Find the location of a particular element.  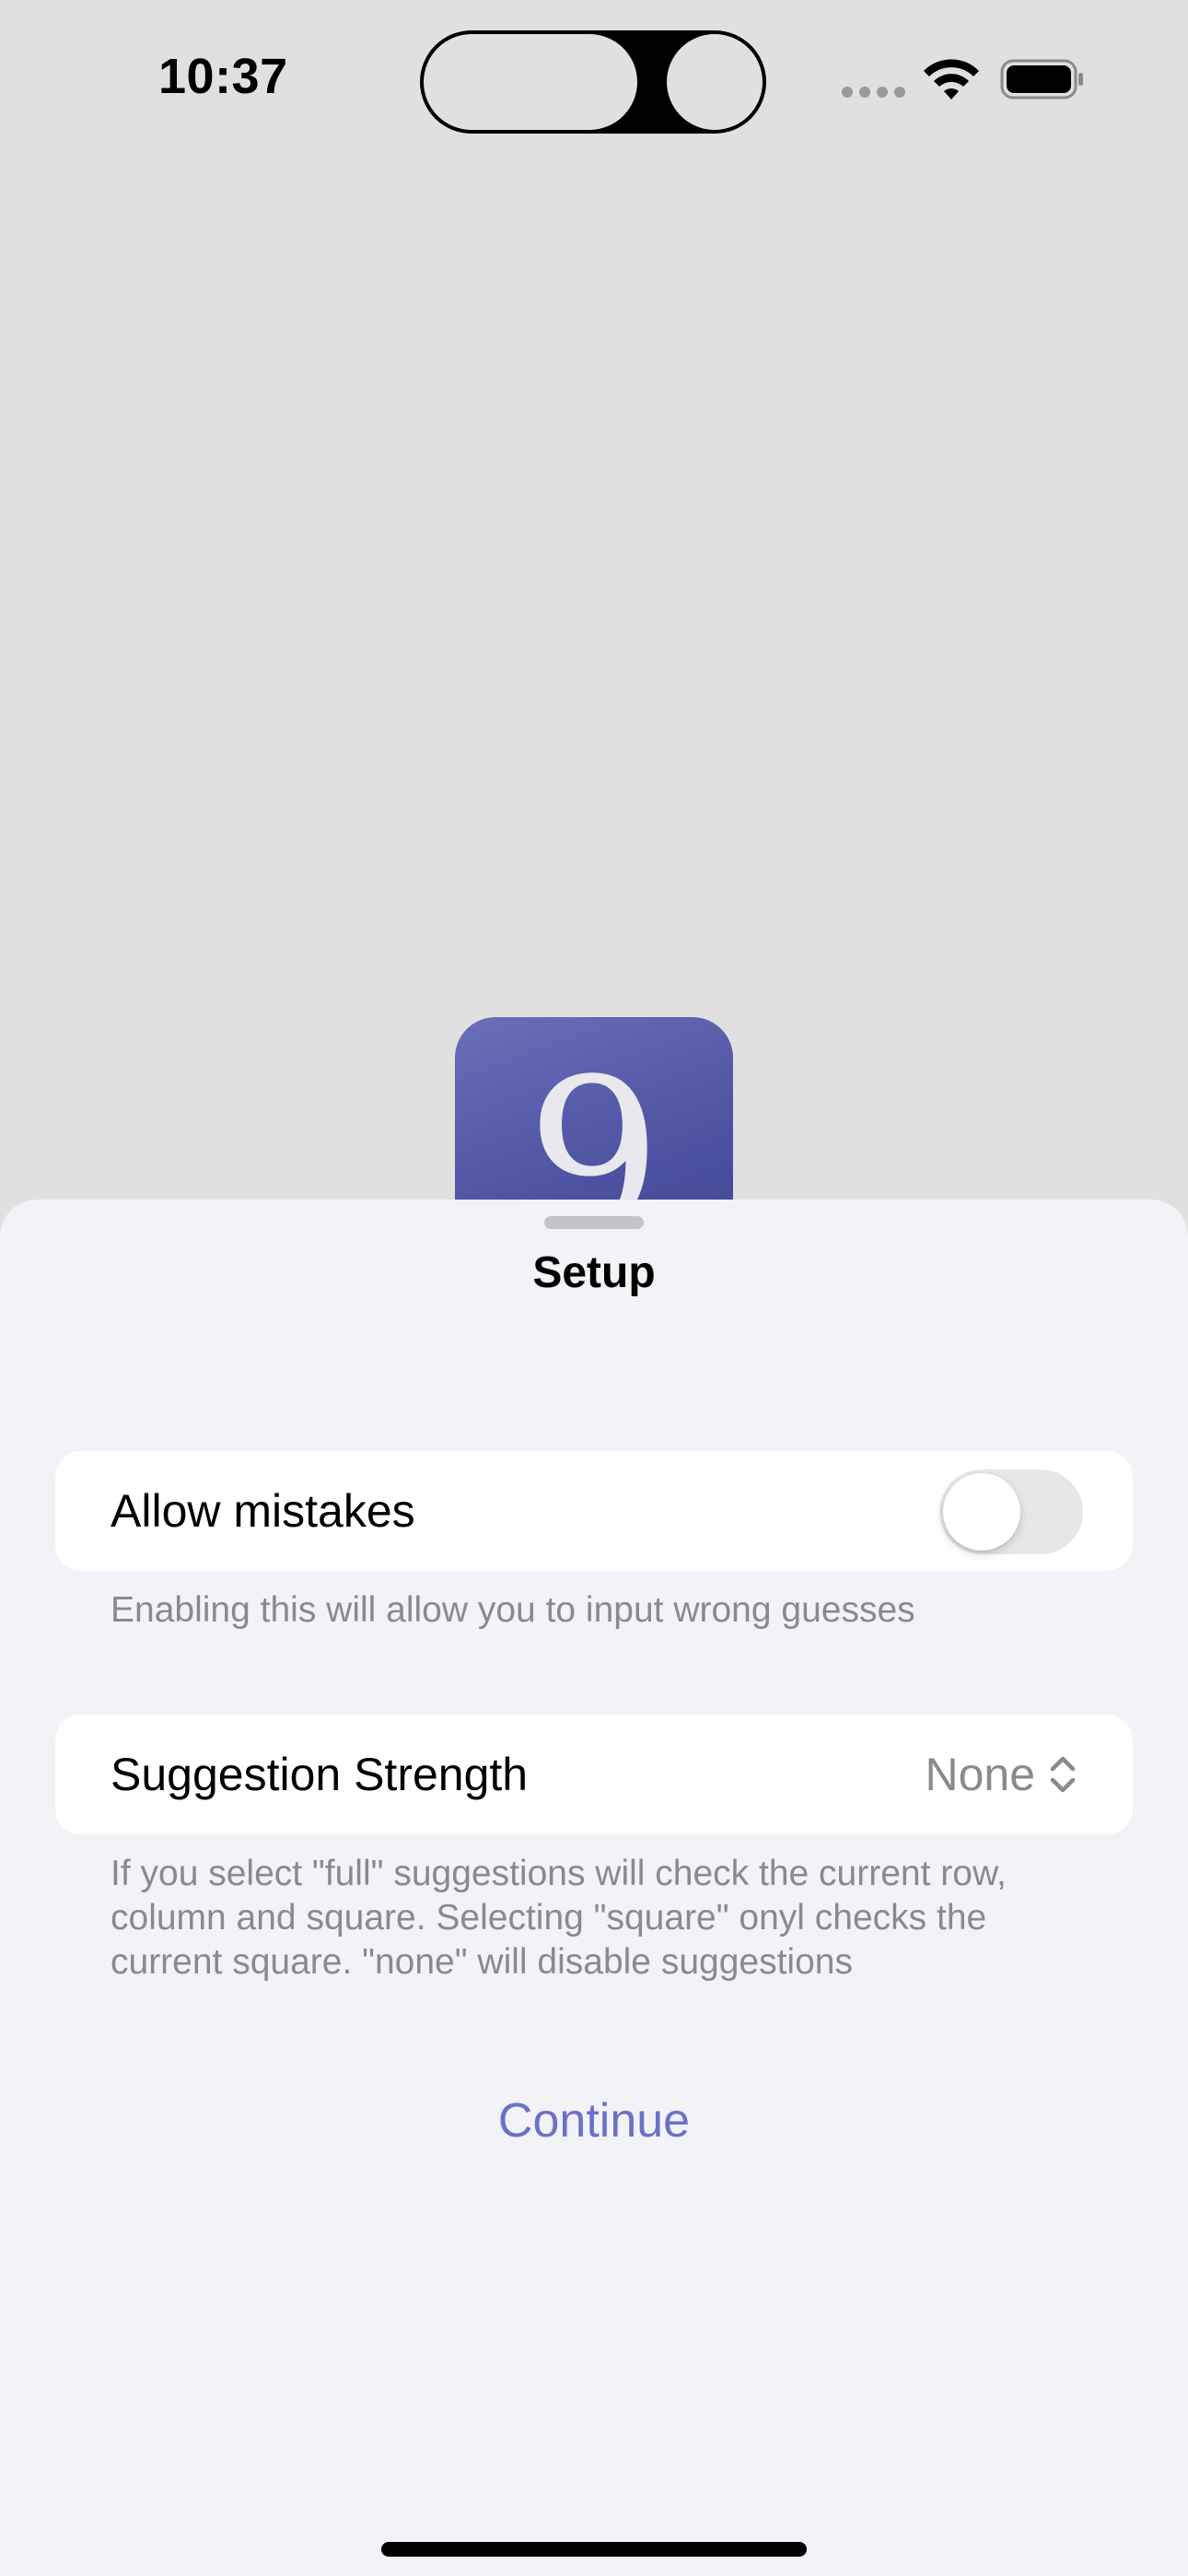

chevron-up-down-icon is located at coordinates (1063, 1774).